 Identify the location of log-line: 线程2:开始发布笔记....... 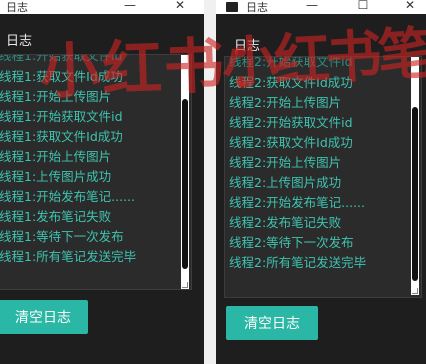
(297, 202).